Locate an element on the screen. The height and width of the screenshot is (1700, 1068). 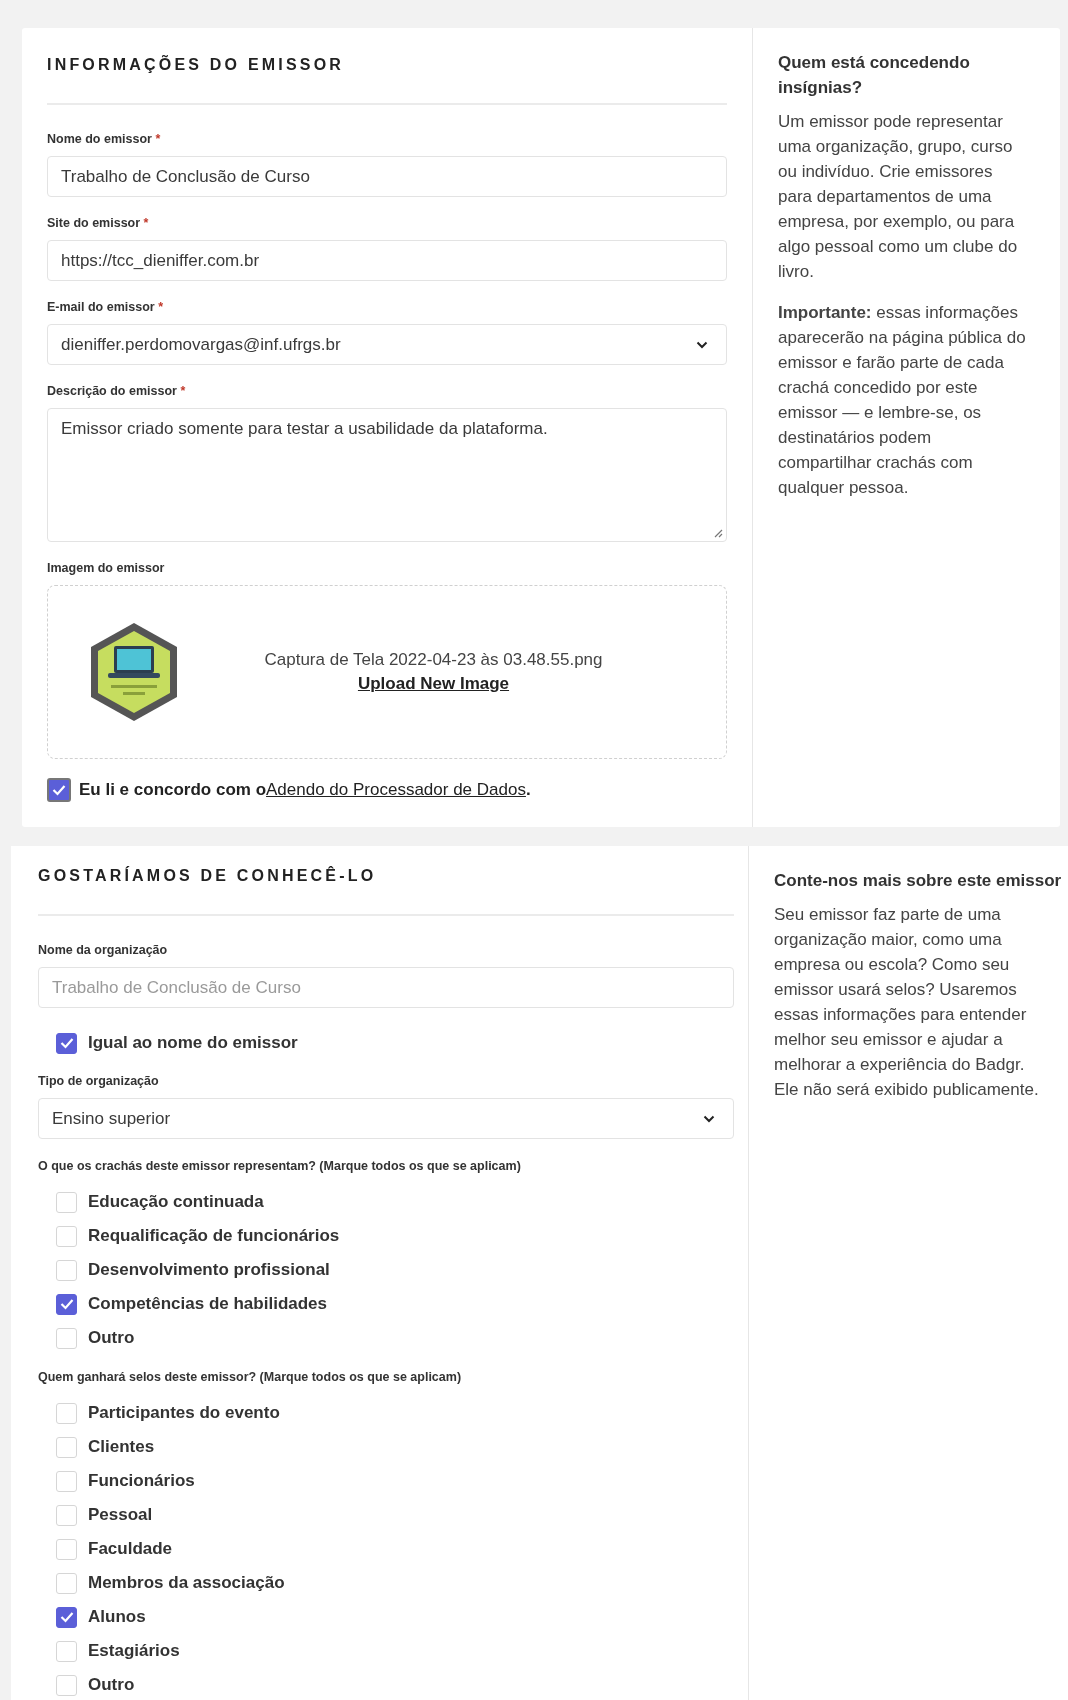
field-label: Descrição do emissor * is located at coordinates (117, 391).